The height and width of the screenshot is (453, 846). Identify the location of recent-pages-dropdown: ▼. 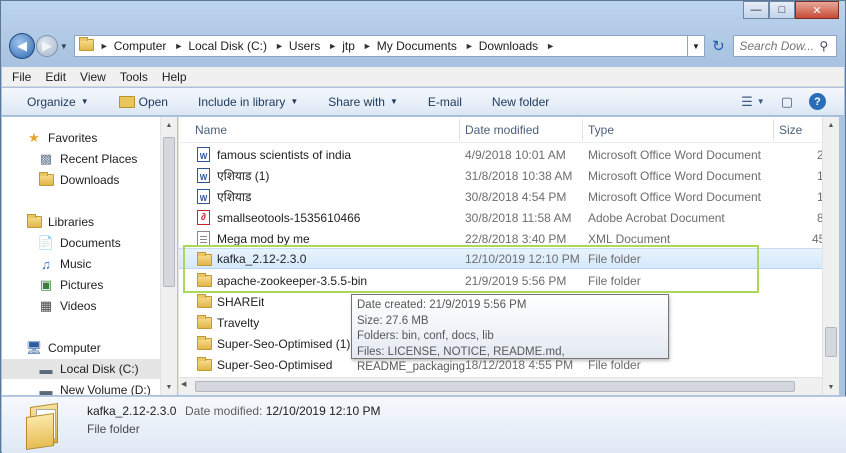
(64, 46).